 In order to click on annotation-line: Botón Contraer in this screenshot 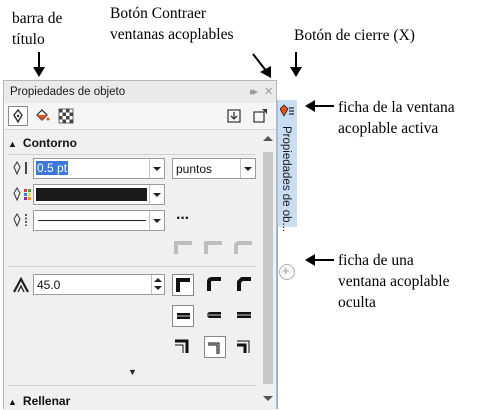, I will do `click(158, 13)`.